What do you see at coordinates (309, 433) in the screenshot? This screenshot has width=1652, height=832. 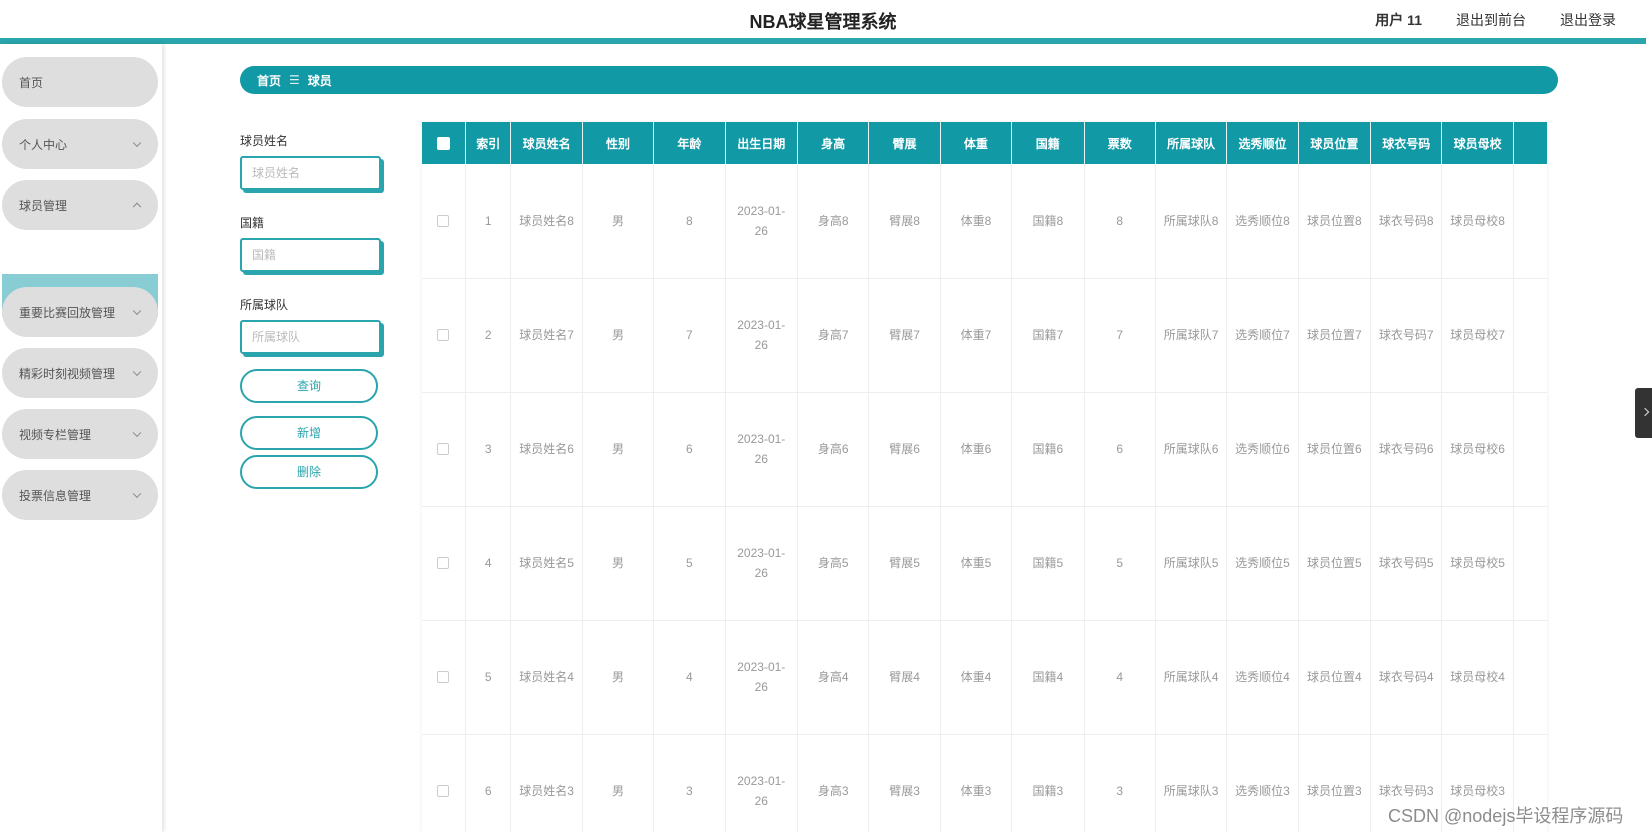 I see `add-button: 新增` at bounding box center [309, 433].